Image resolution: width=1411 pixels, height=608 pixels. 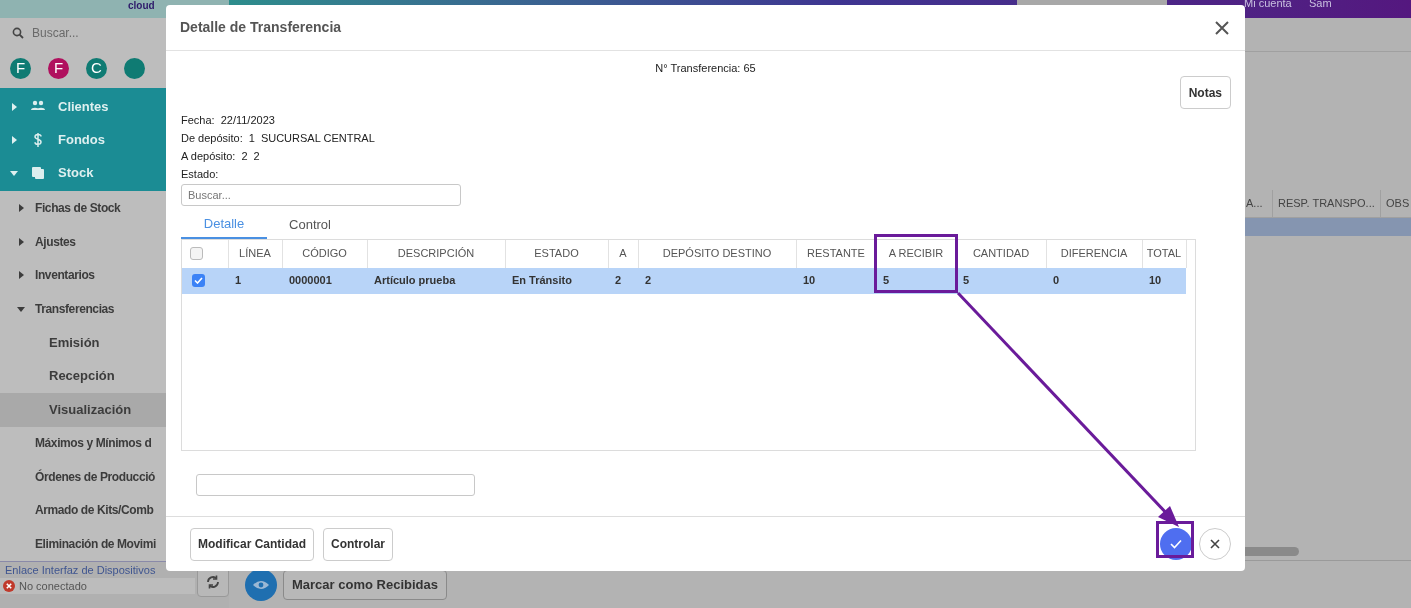 What do you see at coordinates (97, 585) in the screenshot?
I see `connection-status: No conectado` at bounding box center [97, 585].